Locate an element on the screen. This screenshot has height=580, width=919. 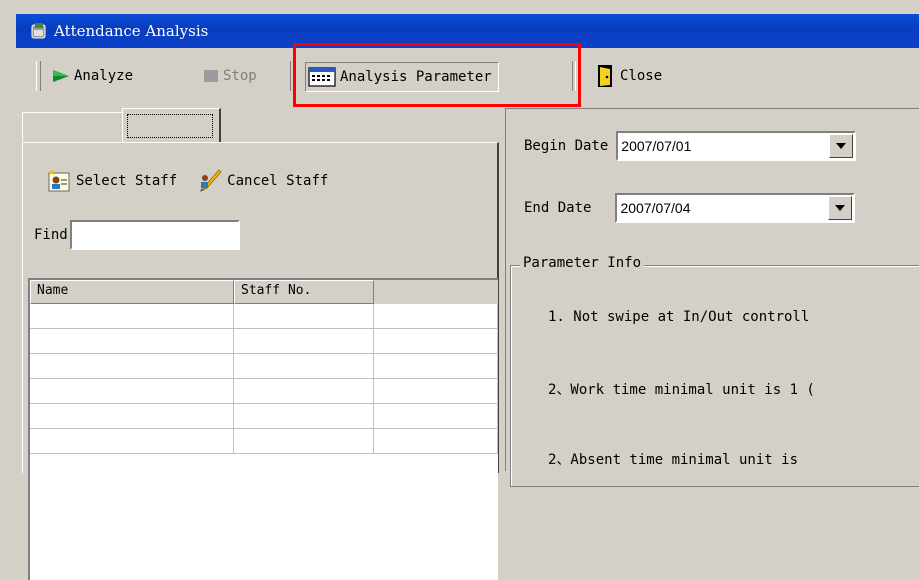
analyze-button: Analyze is located at coordinates (92, 76).